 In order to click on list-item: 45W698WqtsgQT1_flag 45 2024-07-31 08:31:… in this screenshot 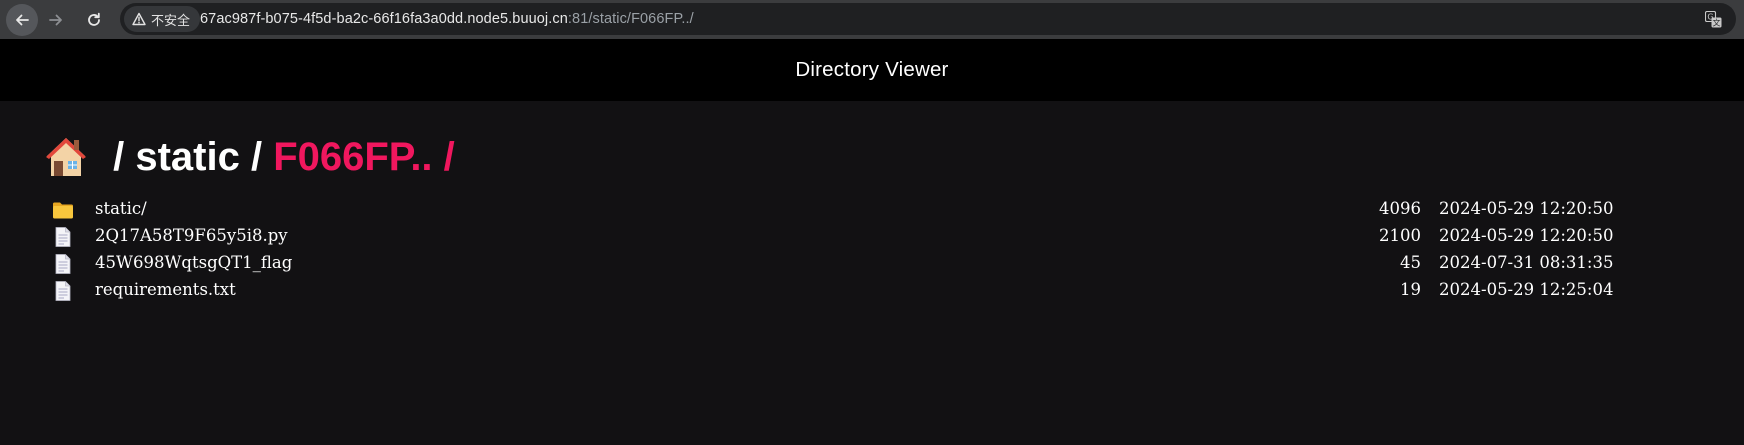, I will do `click(843, 263)`.